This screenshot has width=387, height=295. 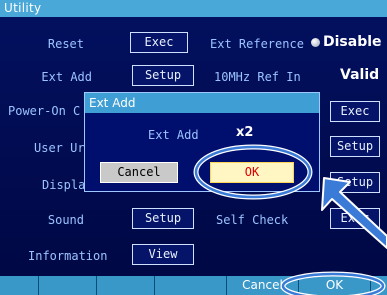 I want to click on self-check-exec-button: Exec, so click(x=355, y=218).